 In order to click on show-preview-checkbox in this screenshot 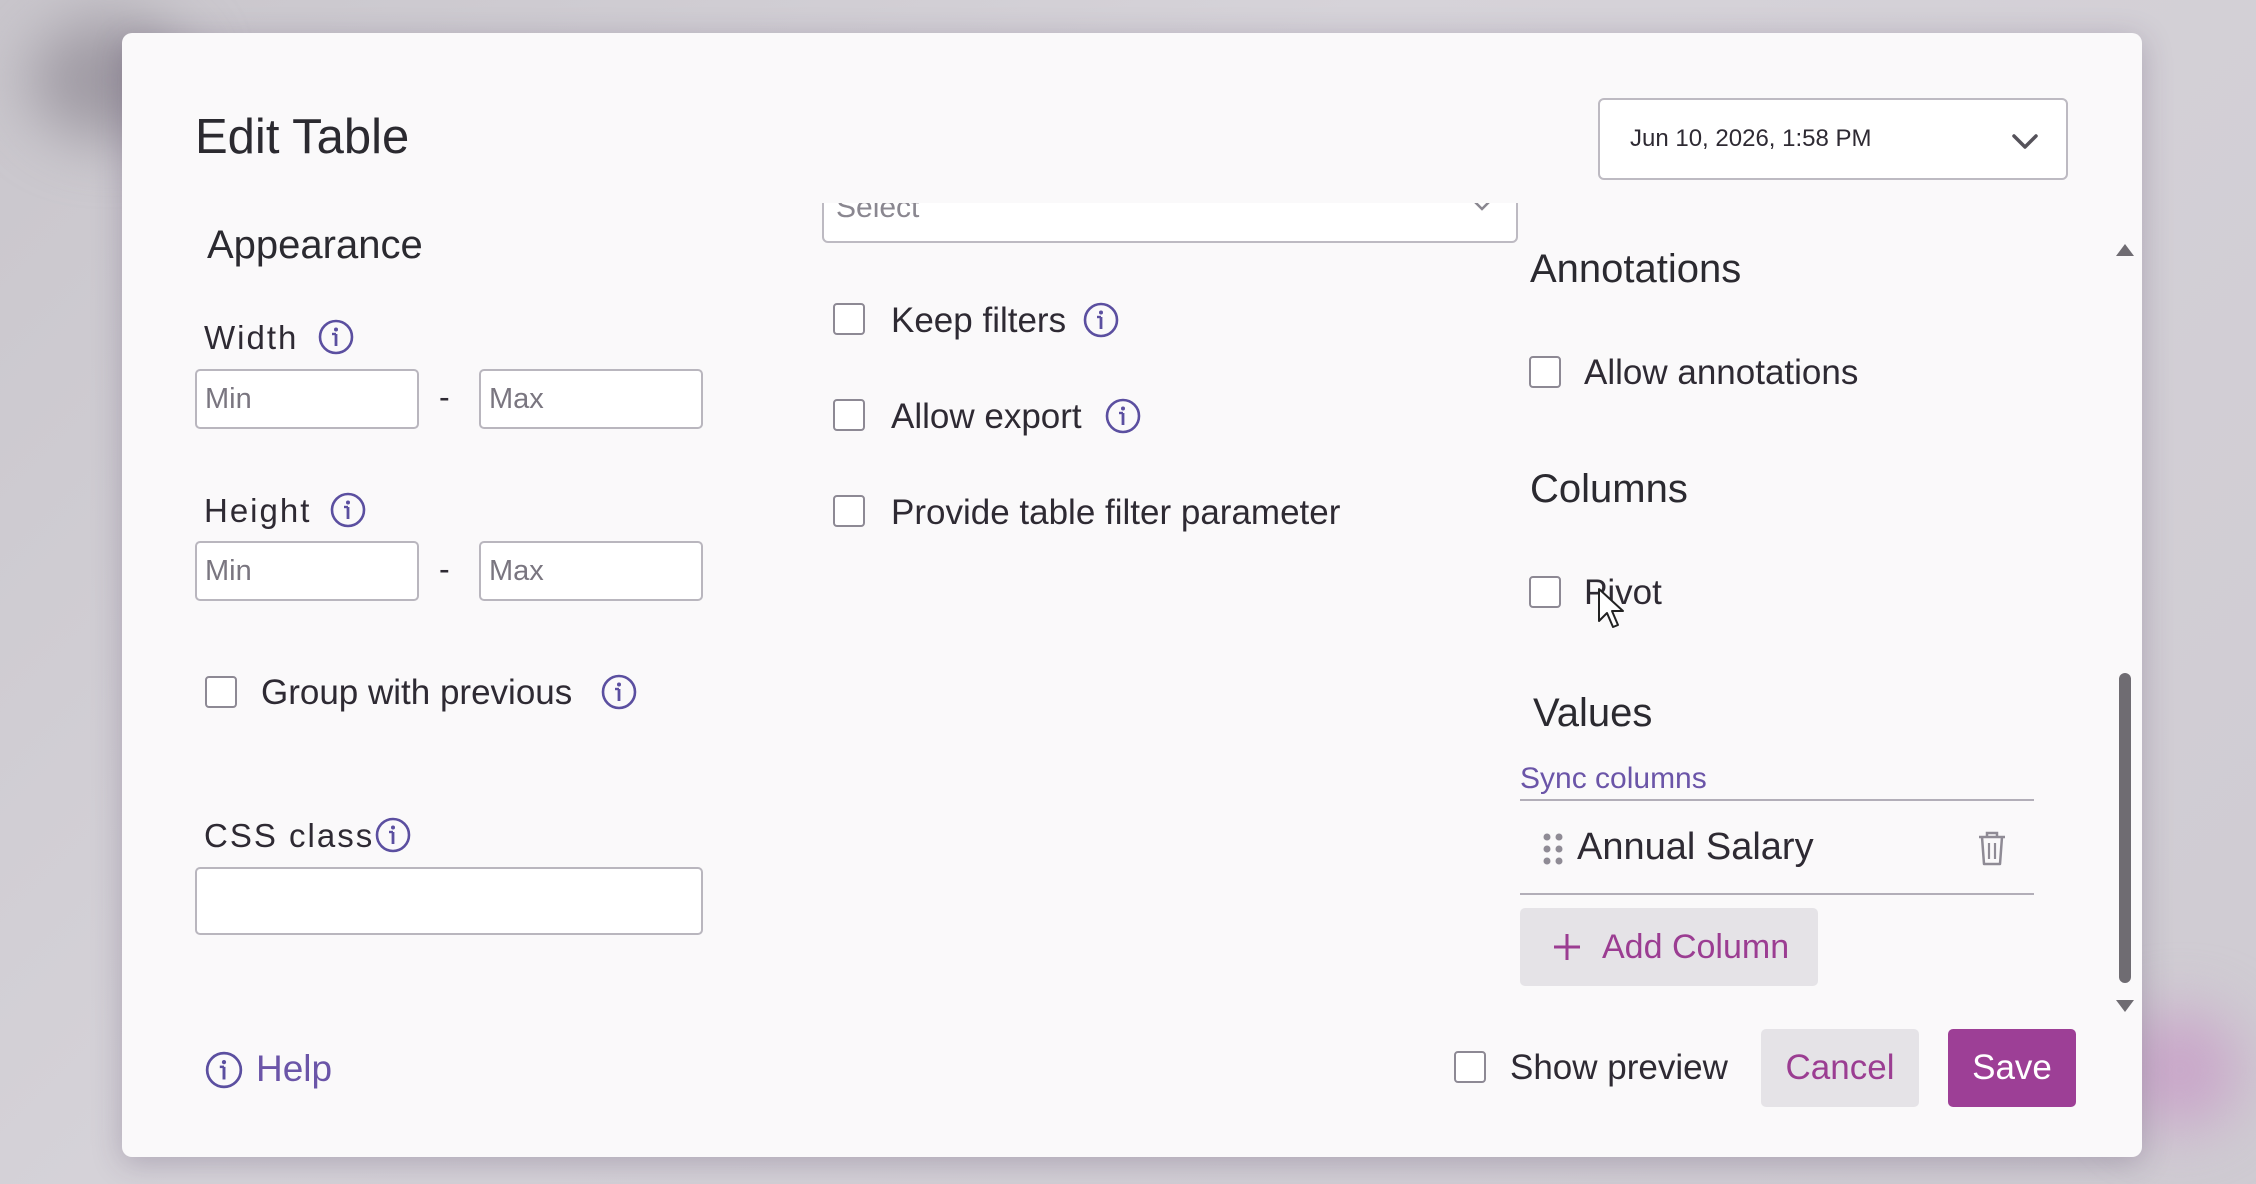, I will do `click(1470, 1067)`.